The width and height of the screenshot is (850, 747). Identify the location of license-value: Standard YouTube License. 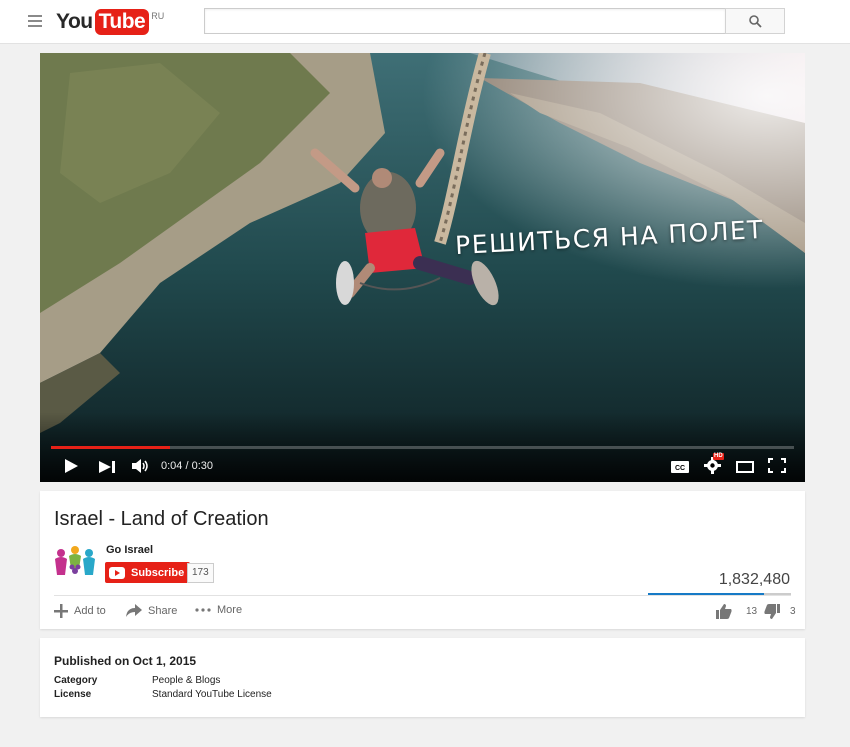
(212, 694).